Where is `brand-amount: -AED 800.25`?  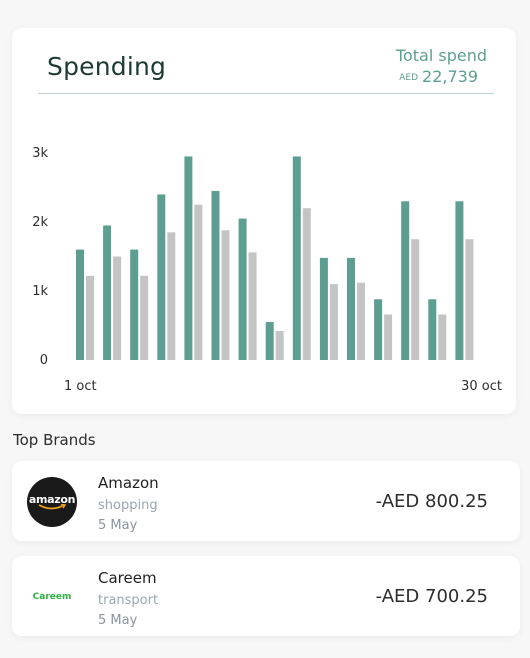 brand-amount: -AED 800.25 is located at coordinates (431, 501).